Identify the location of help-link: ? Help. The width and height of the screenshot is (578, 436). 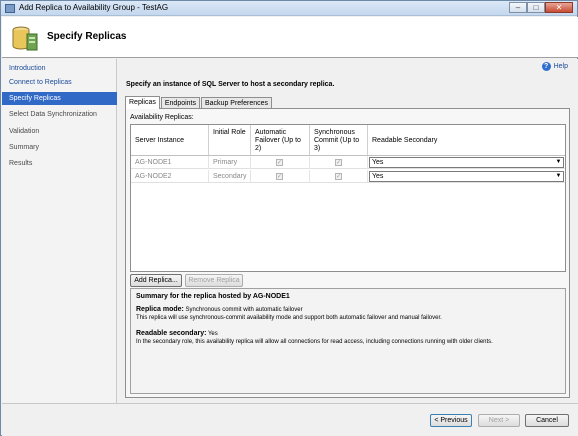
(554, 66).